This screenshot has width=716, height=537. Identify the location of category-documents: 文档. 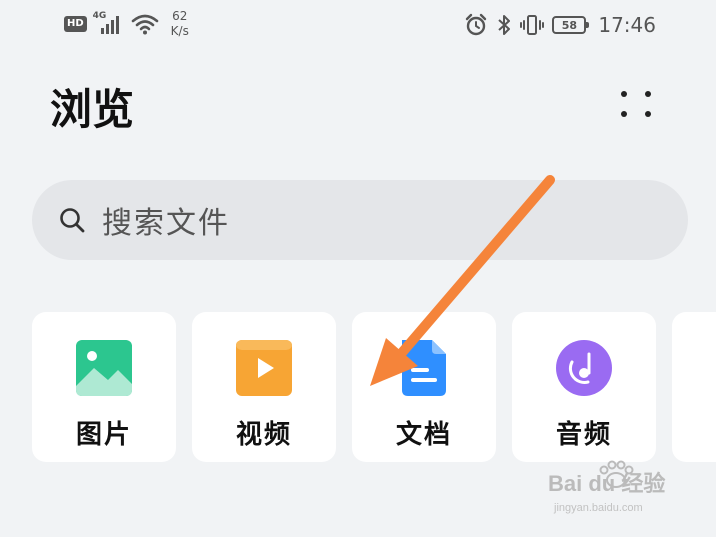
(424, 387).